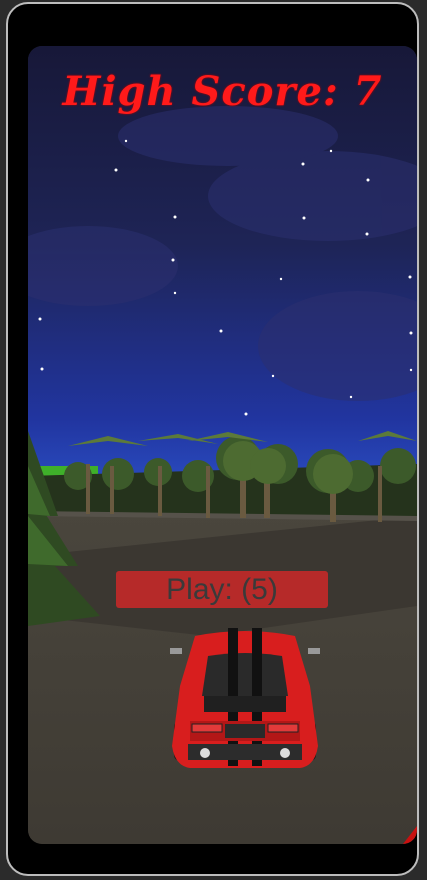 The height and width of the screenshot is (880, 427). Describe the element at coordinates (222, 589) in the screenshot. I see `play-button: Play: (5)` at that location.